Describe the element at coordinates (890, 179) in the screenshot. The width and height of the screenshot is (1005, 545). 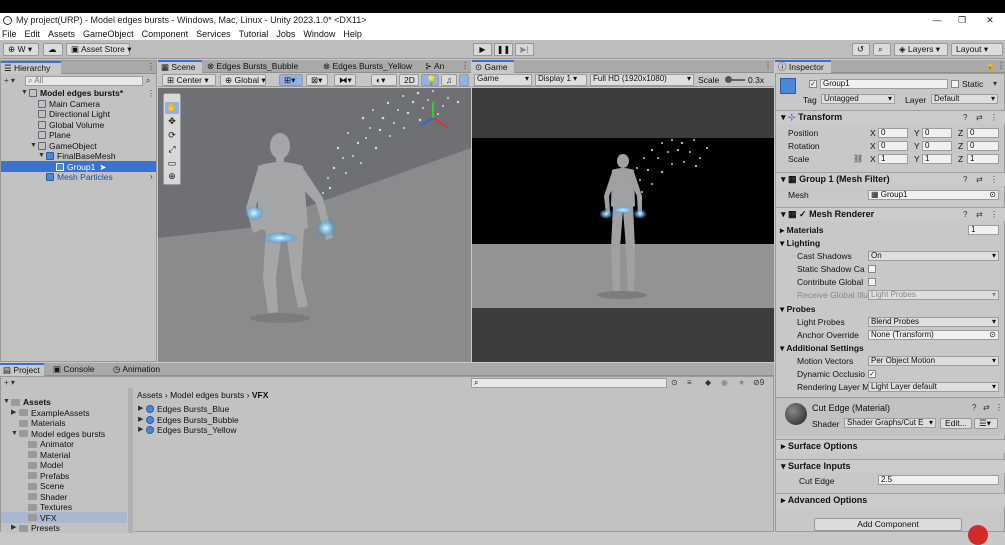
I see `mesh-filter-header: ▾ ▦ Group 1 (Mesh Filter)` at that location.